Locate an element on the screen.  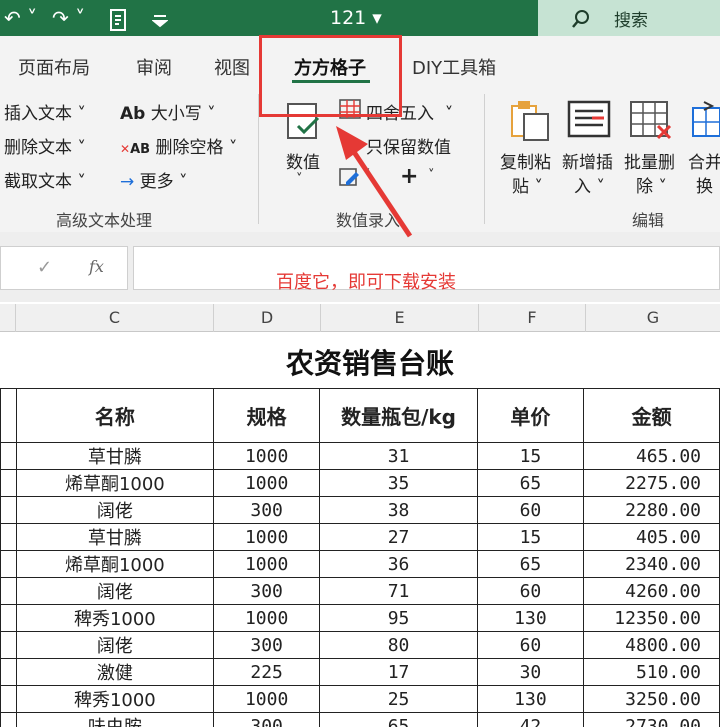
header-amount: 金额 is located at coordinates (651, 415).